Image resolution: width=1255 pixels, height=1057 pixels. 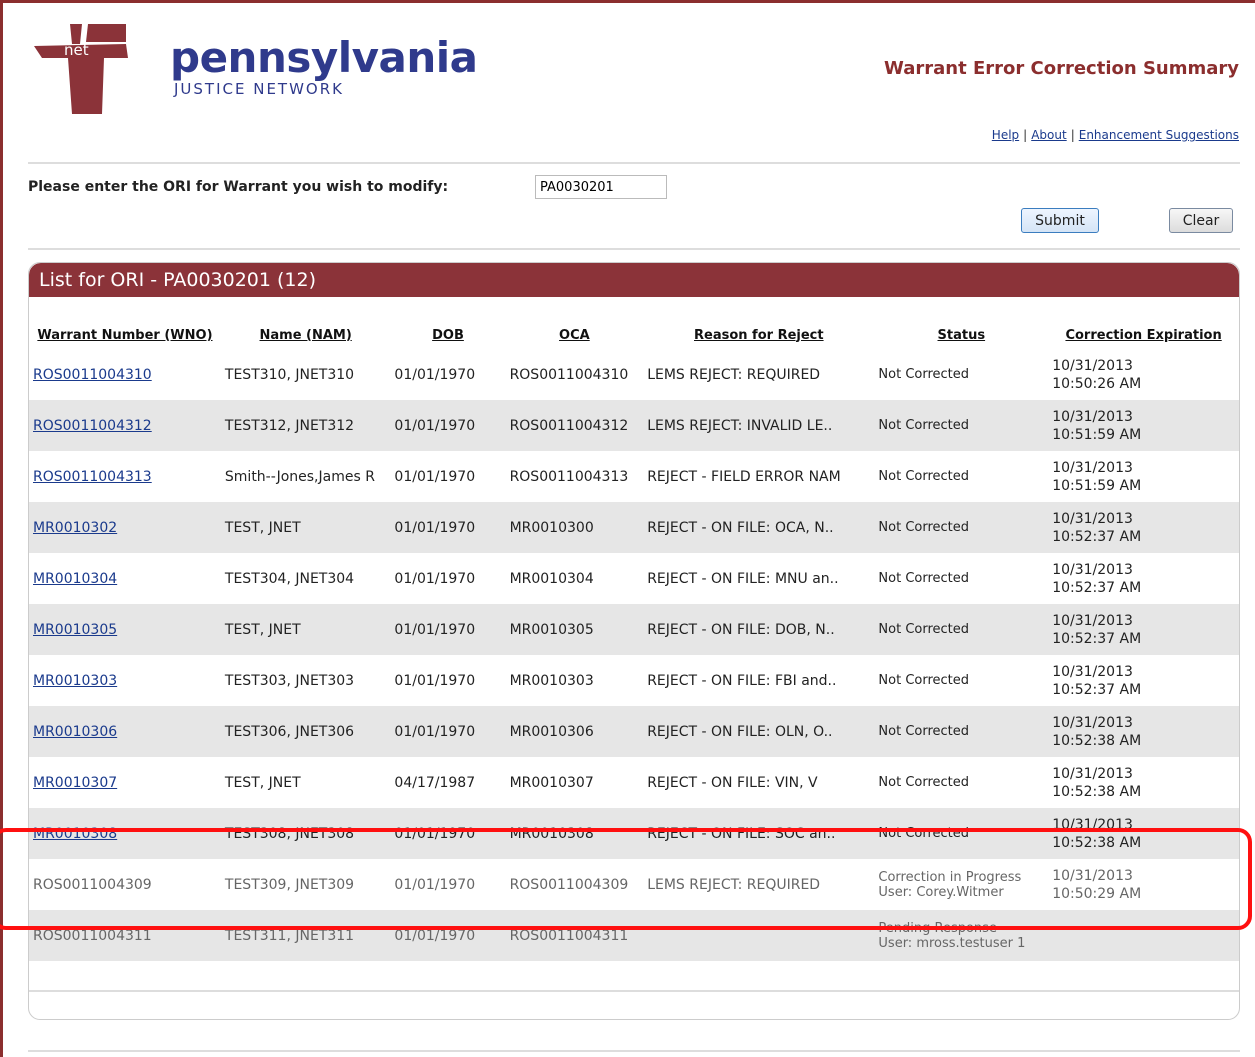 I want to click on divider, so click(x=634, y=1051).